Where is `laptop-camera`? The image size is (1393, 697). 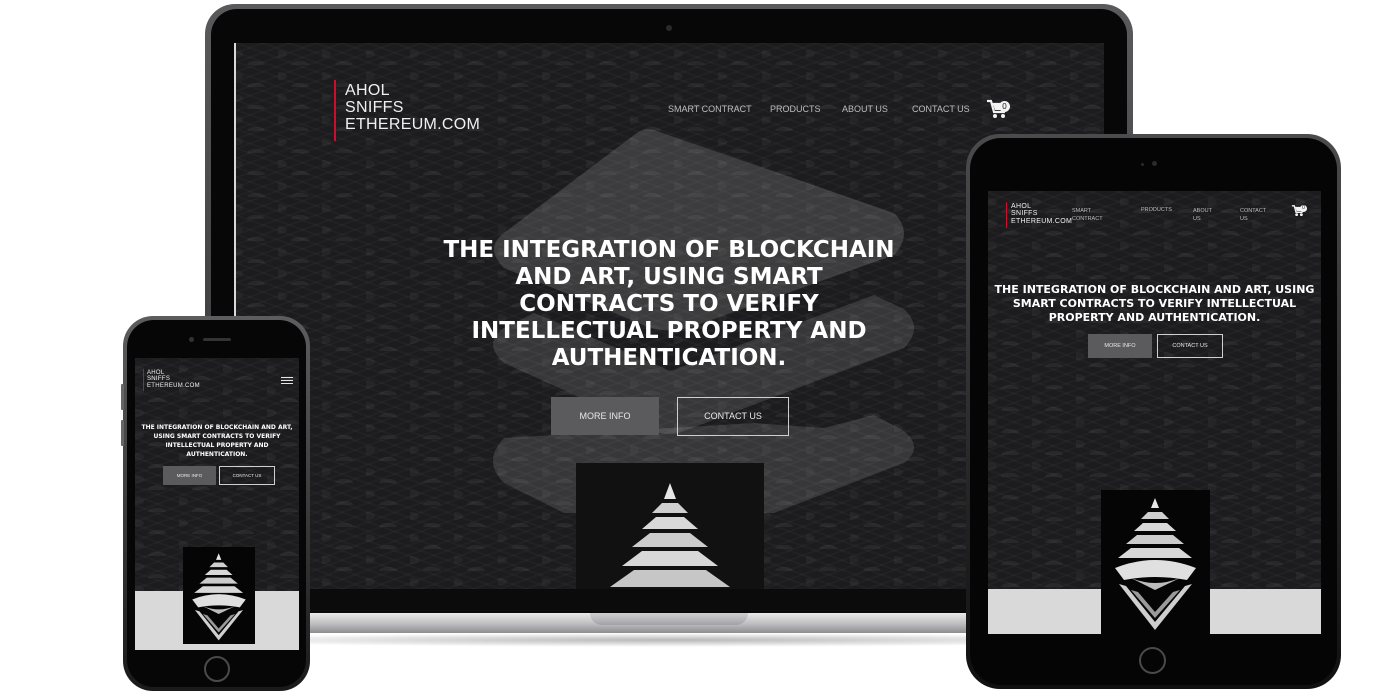 laptop-camera is located at coordinates (669, 28).